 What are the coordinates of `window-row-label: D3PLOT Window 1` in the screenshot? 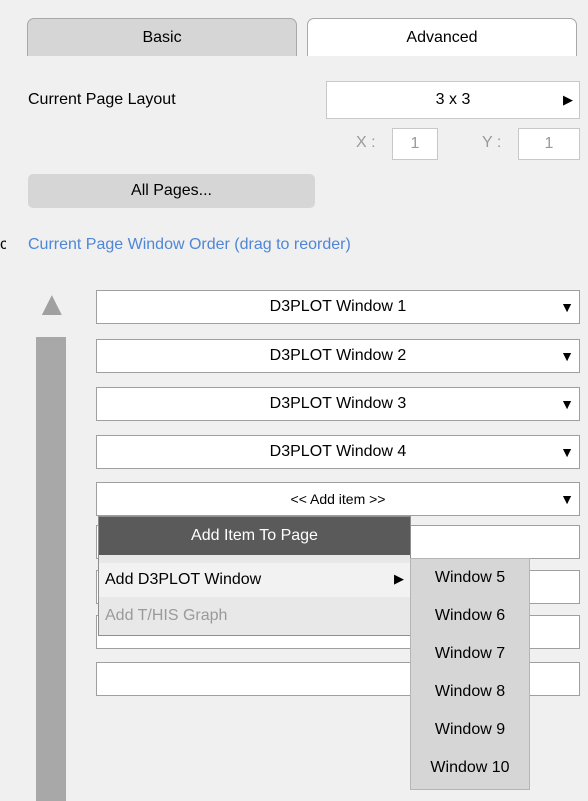 It's located at (338, 306).